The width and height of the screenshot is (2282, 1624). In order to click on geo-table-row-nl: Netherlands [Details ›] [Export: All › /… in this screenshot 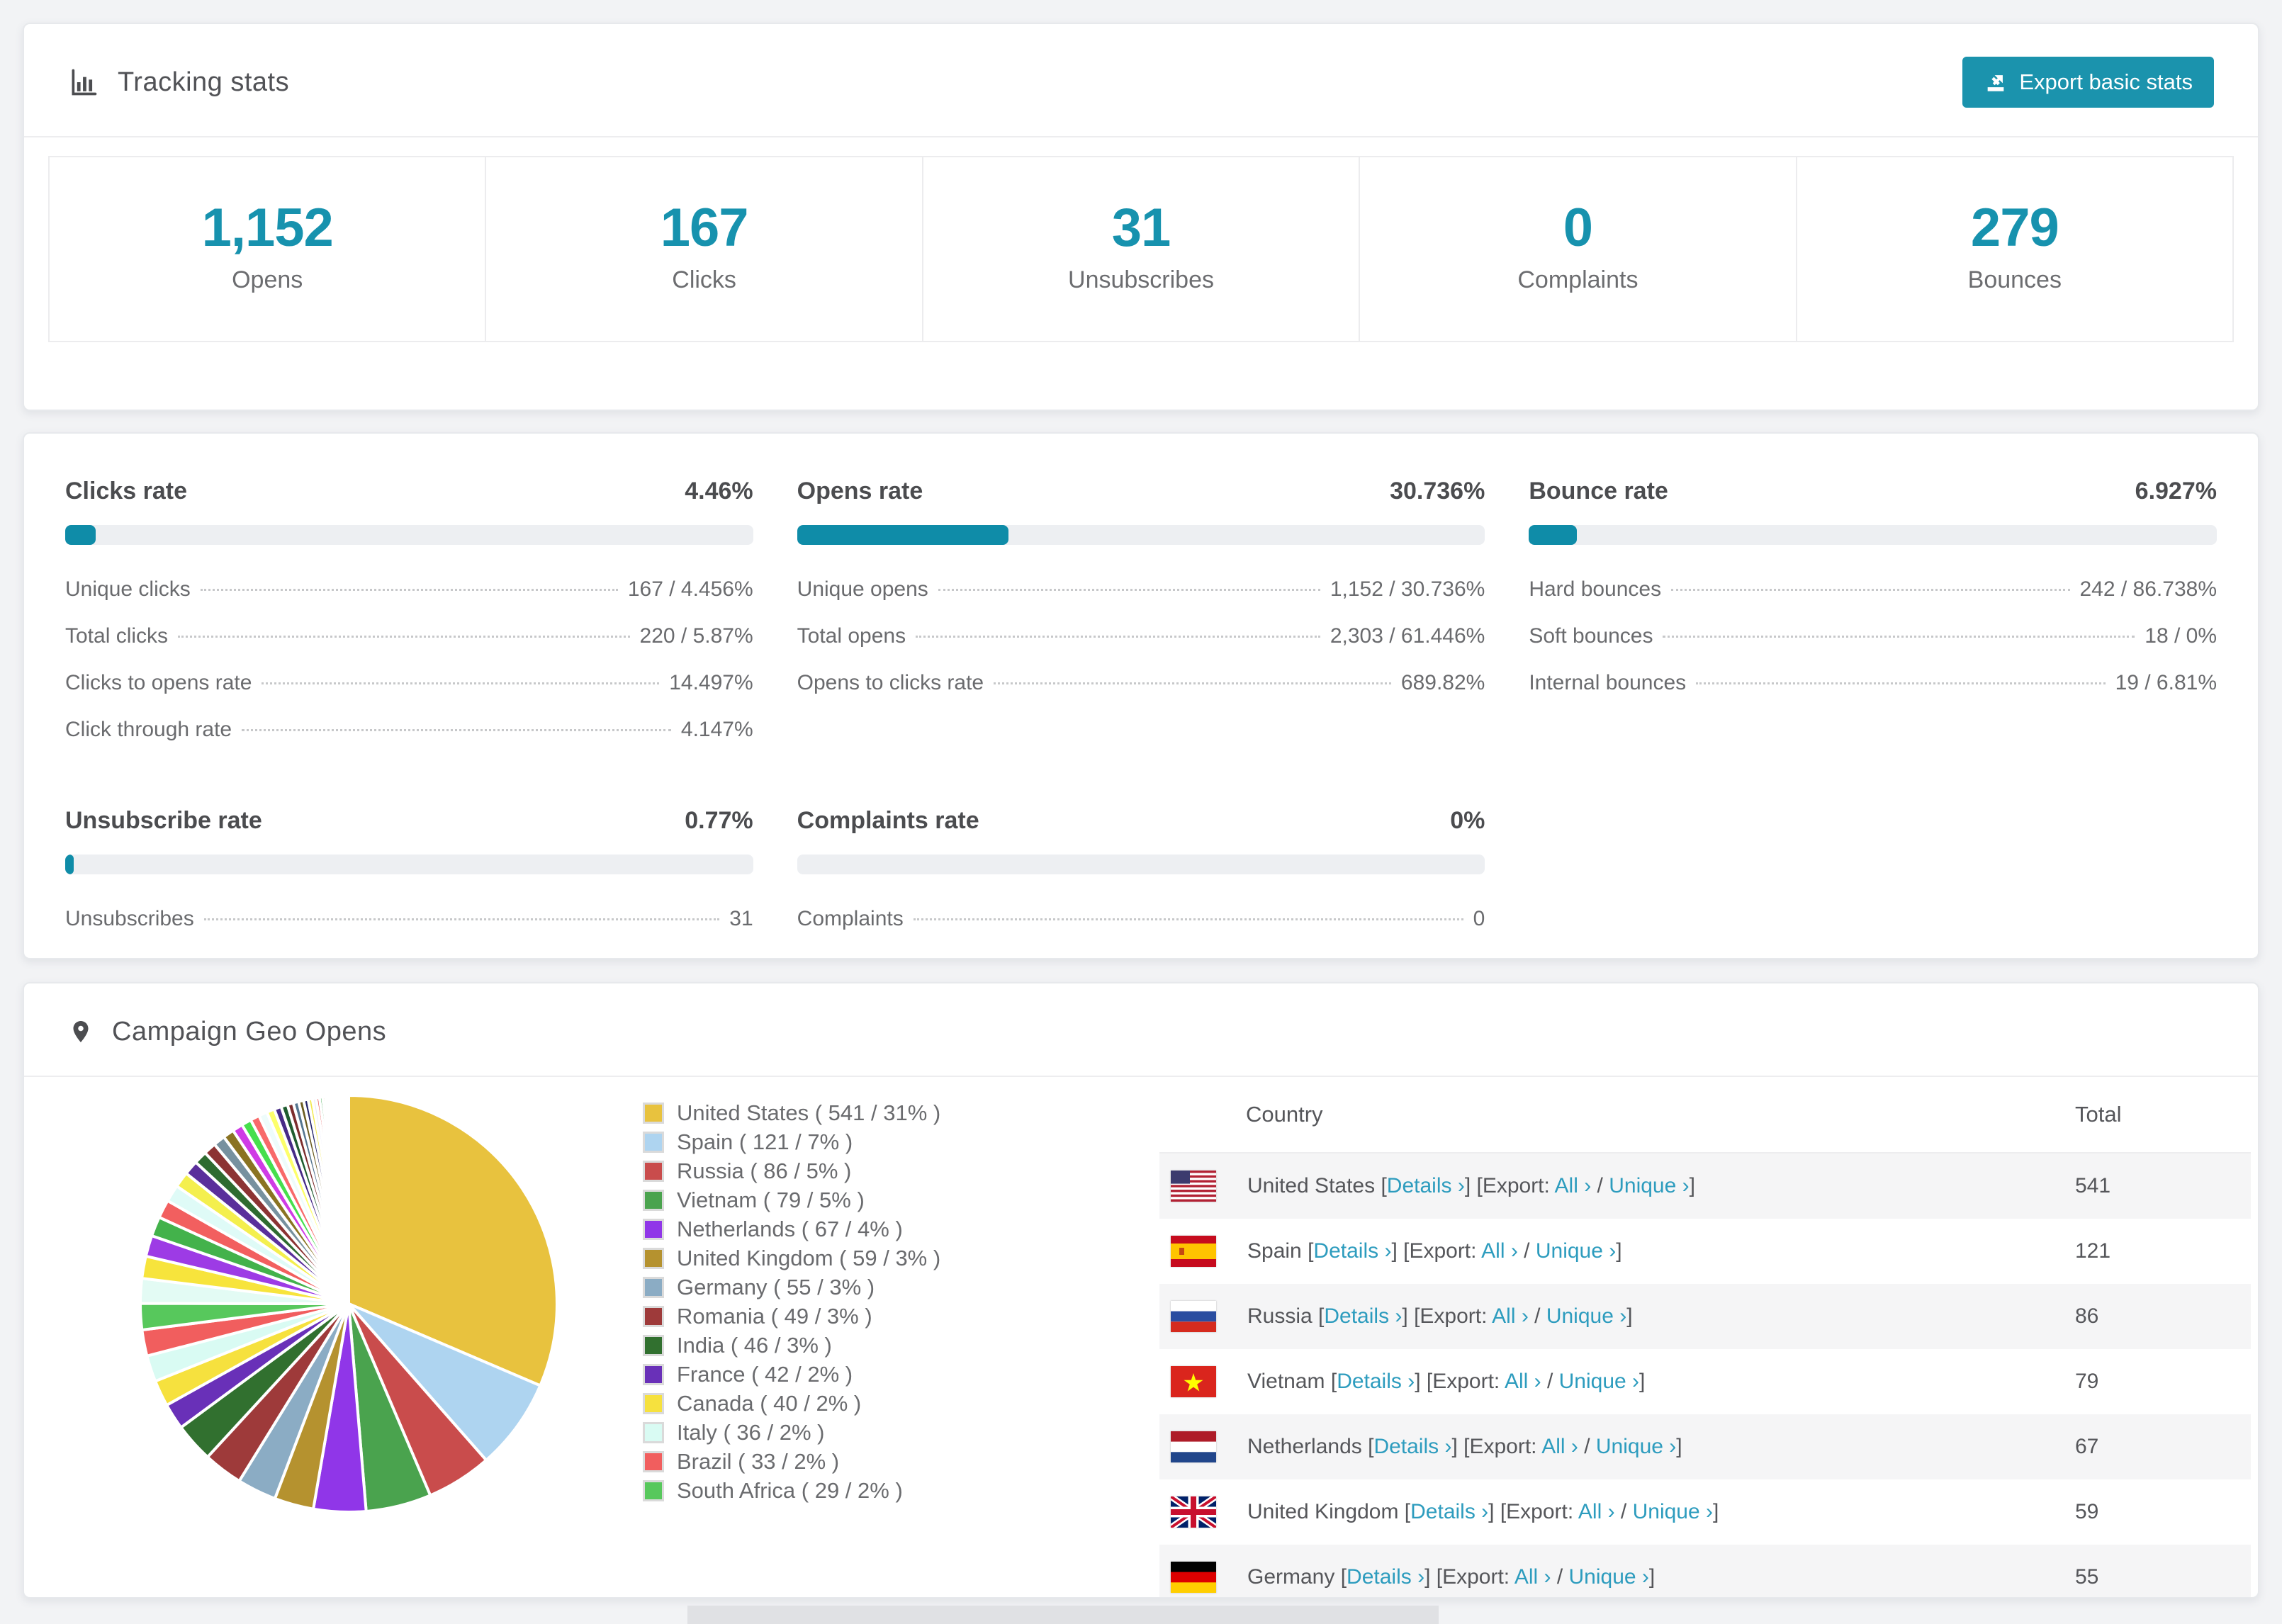, I will do `click(1705, 1447)`.